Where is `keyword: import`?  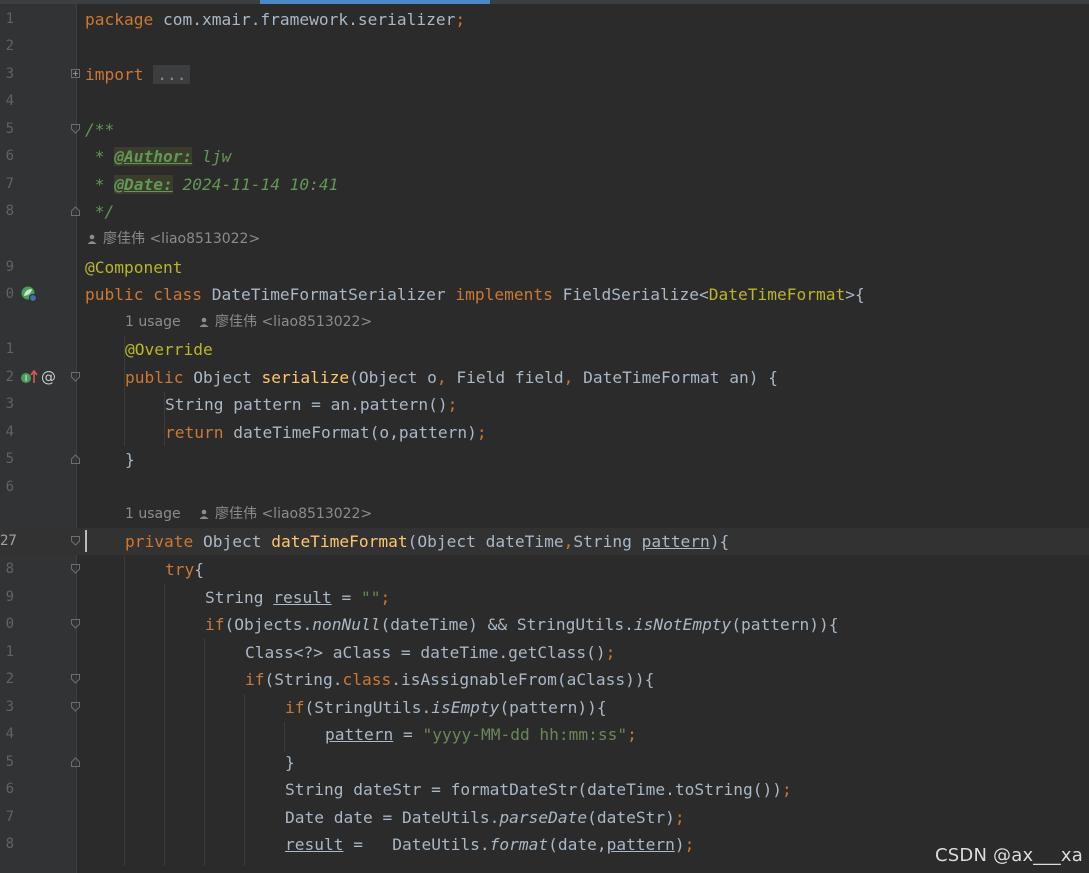 keyword: import is located at coordinates (114, 74).